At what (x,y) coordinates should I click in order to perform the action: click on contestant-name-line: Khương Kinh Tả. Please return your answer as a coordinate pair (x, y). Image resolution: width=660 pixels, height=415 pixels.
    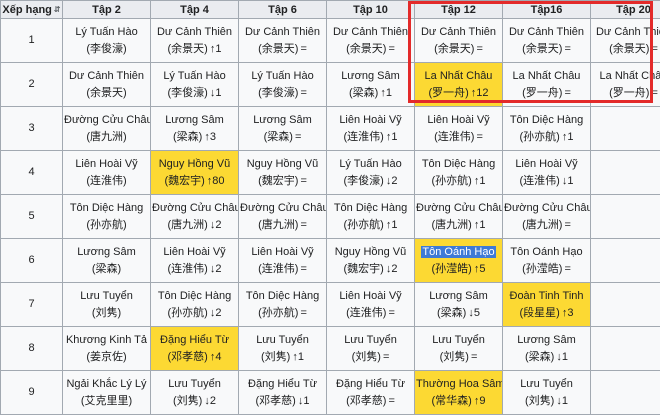
    Looking at the image, I should click on (106, 340).